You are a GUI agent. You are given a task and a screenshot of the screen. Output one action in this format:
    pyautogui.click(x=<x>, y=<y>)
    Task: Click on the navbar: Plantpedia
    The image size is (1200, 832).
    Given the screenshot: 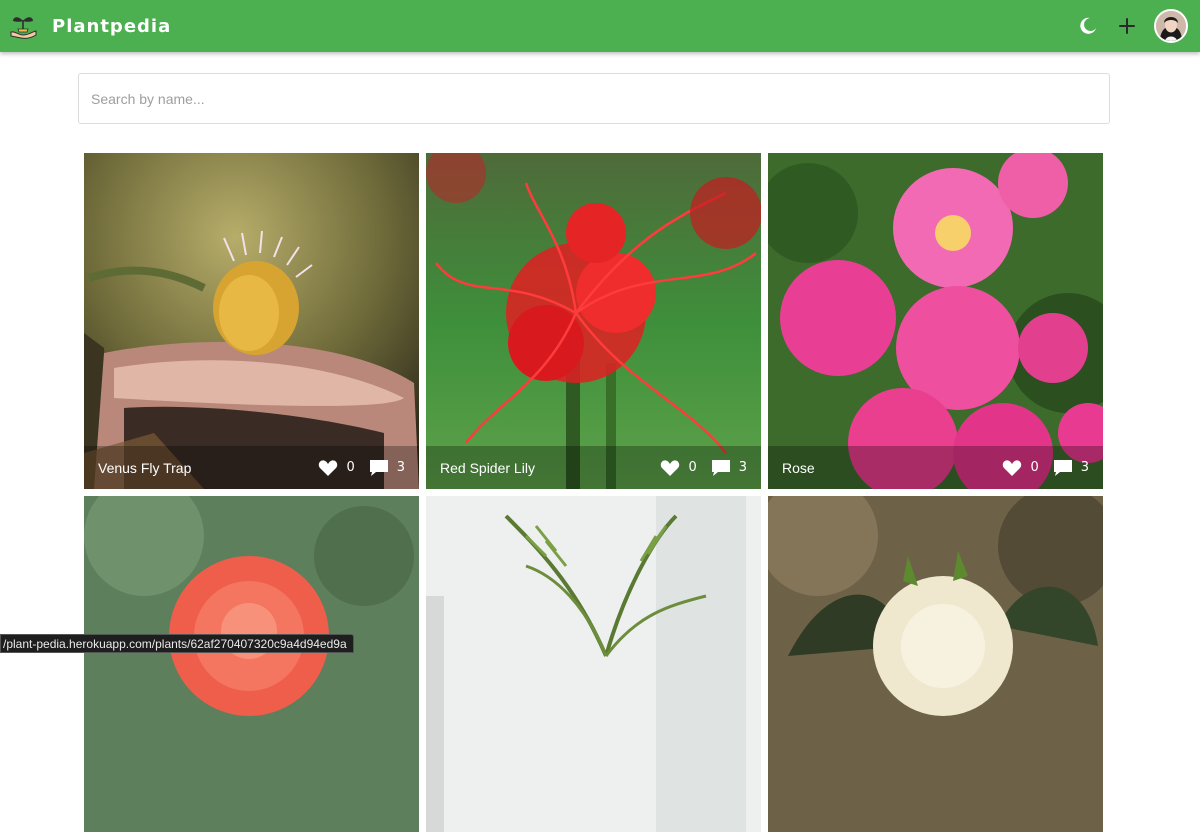 What is the action you would take?
    pyautogui.click(x=600, y=26)
    